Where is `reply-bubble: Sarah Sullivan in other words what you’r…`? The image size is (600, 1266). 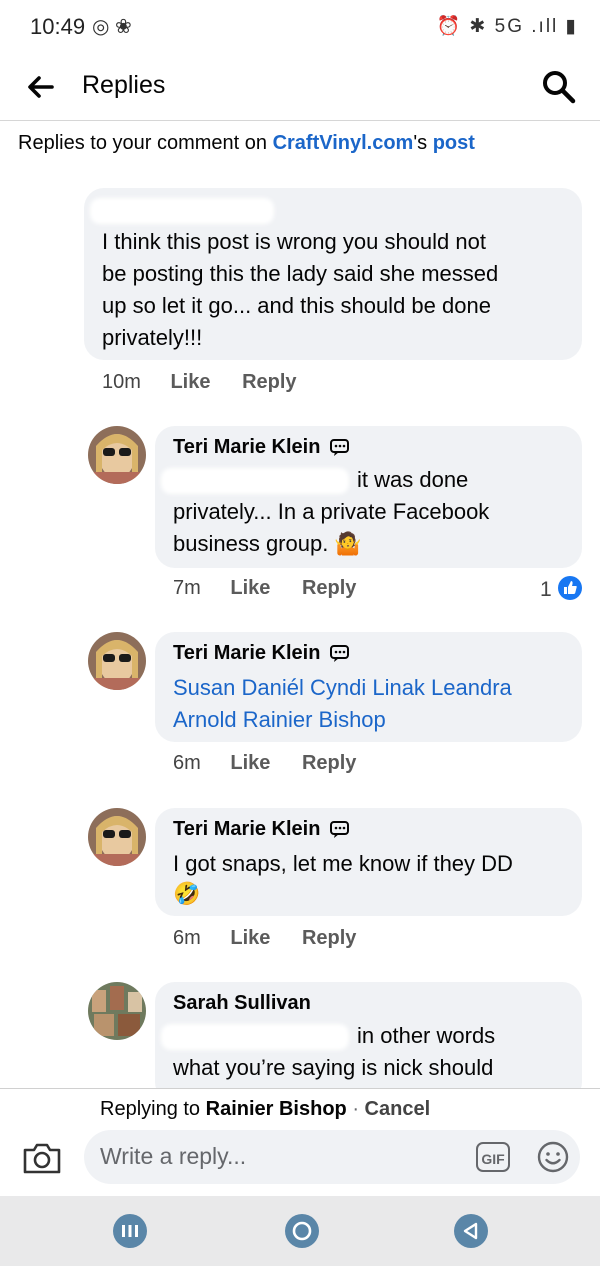
reply-bubble: Sarah Sullivan in other words what you’r… is located at coordinates (368, 1042).